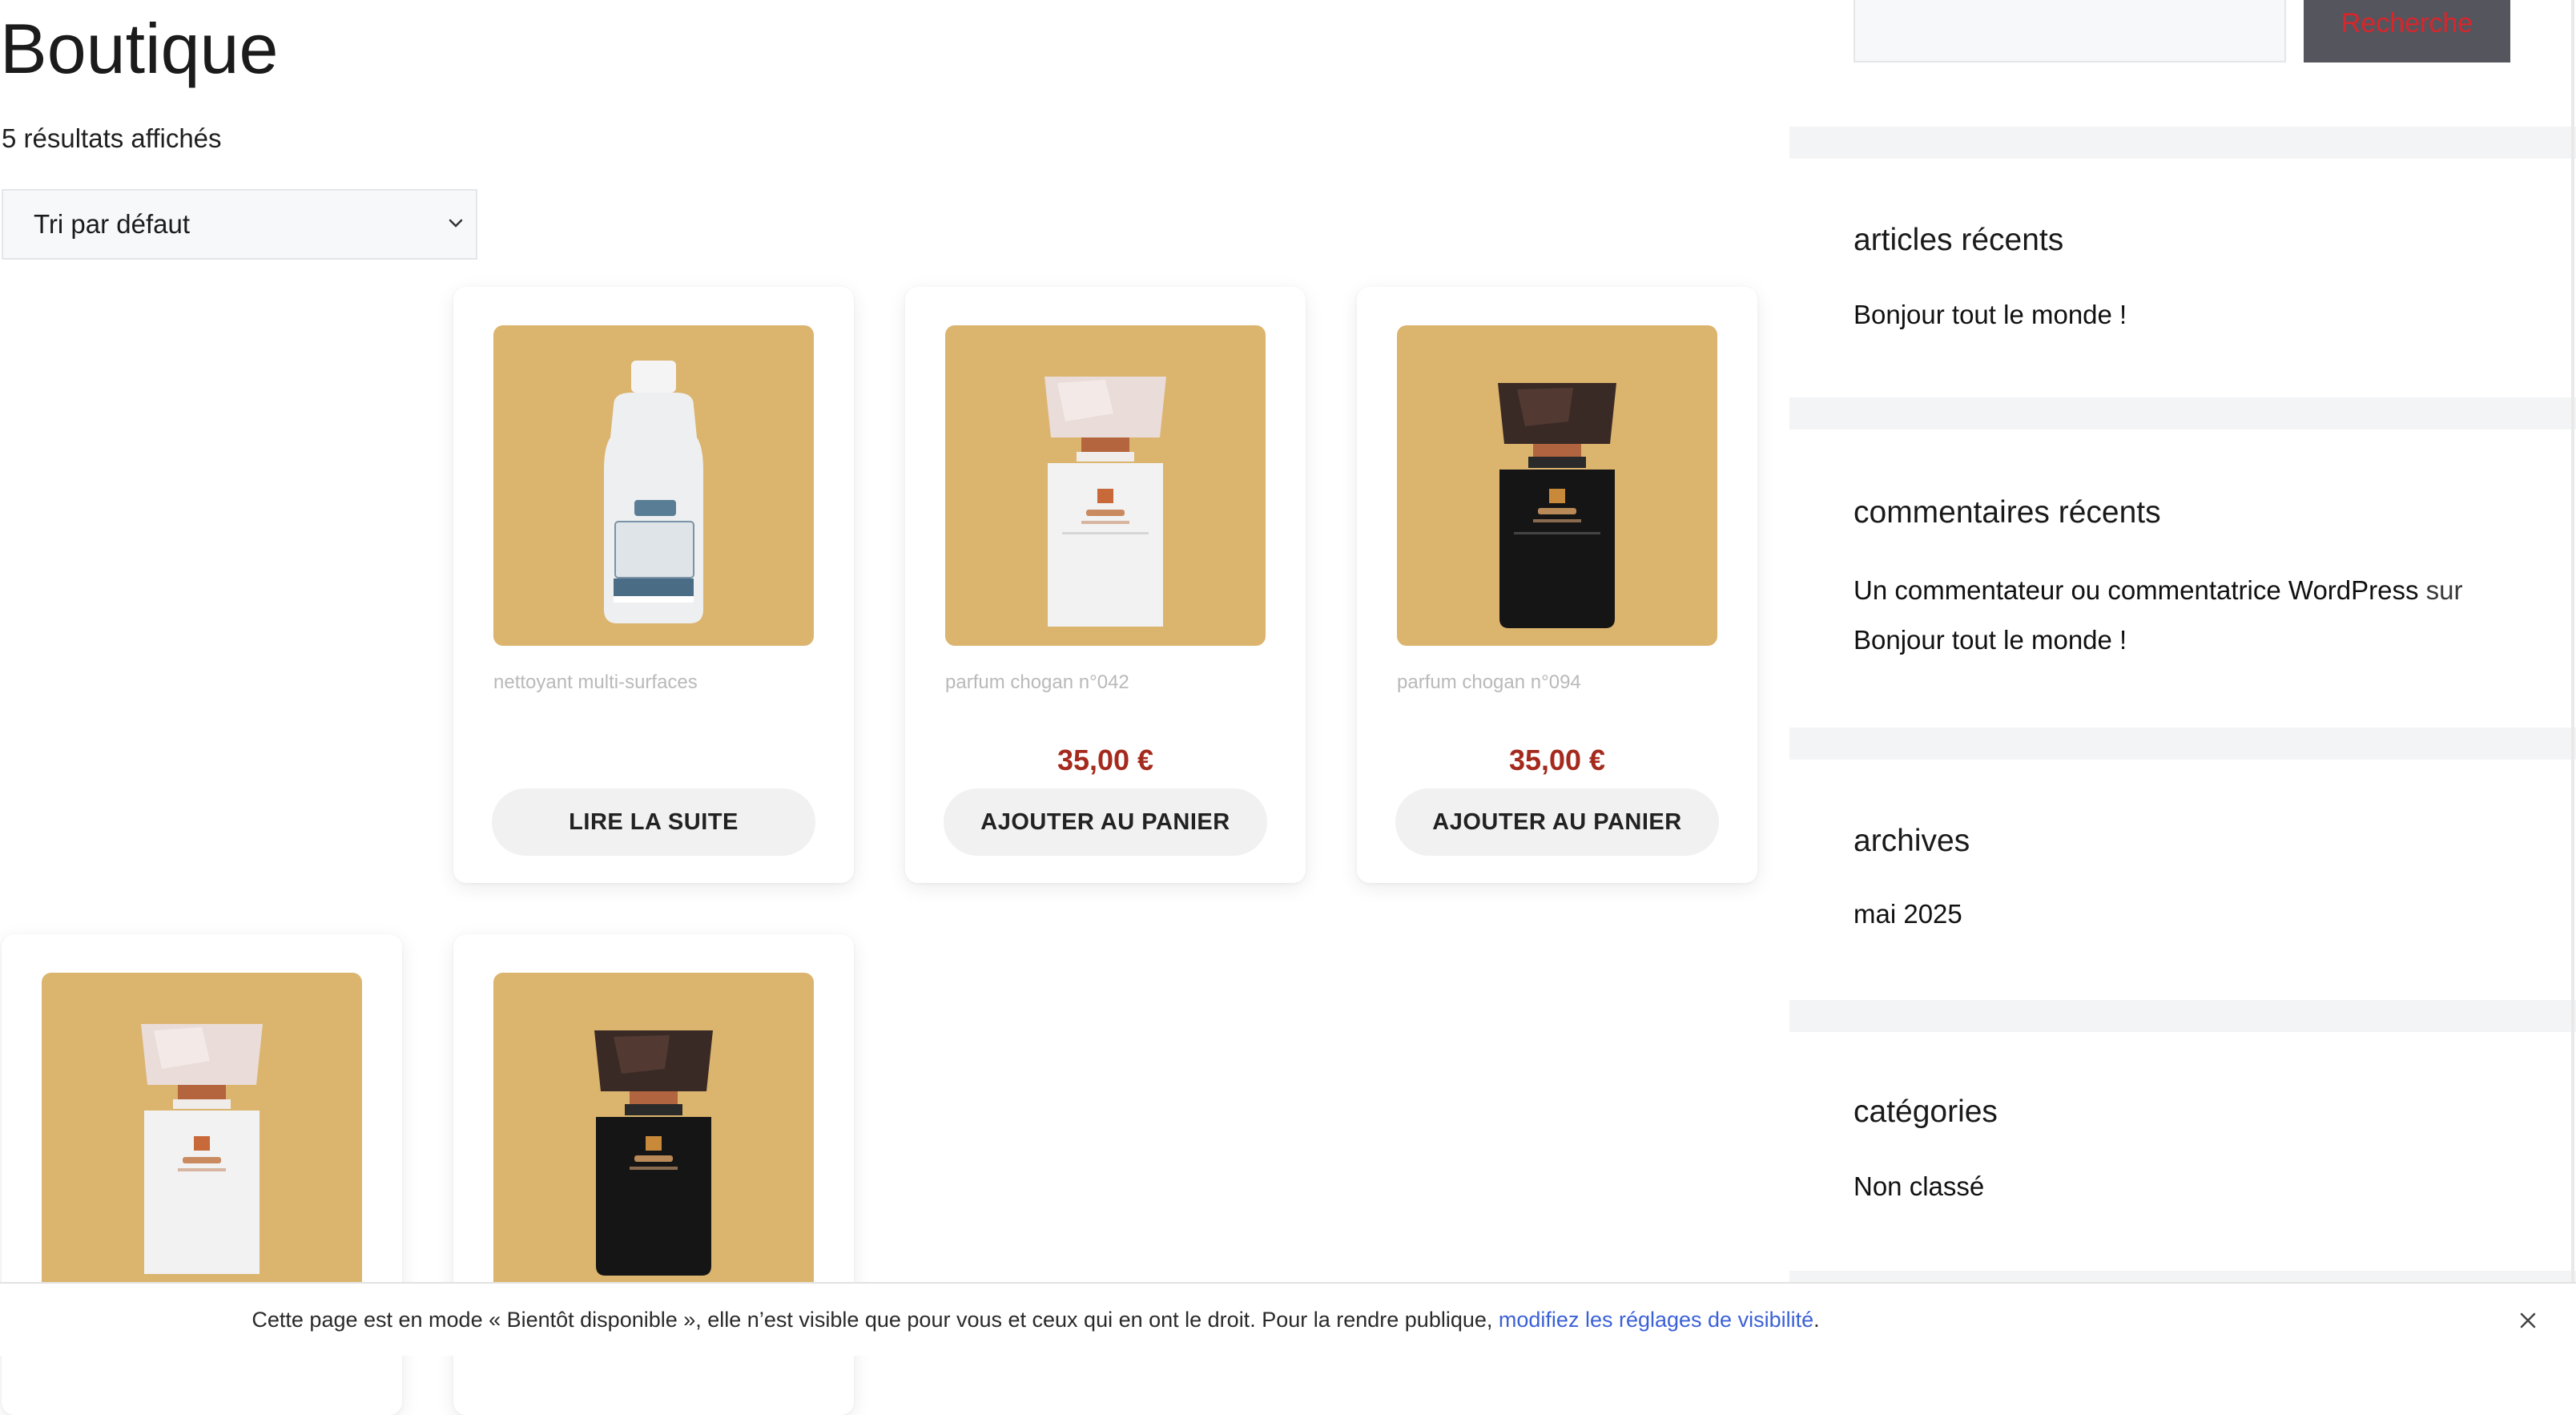 The height and width of the screenshot is (1415, 2576). I want to click on product-name: parfum chogan n°042, so click(1037, 682).